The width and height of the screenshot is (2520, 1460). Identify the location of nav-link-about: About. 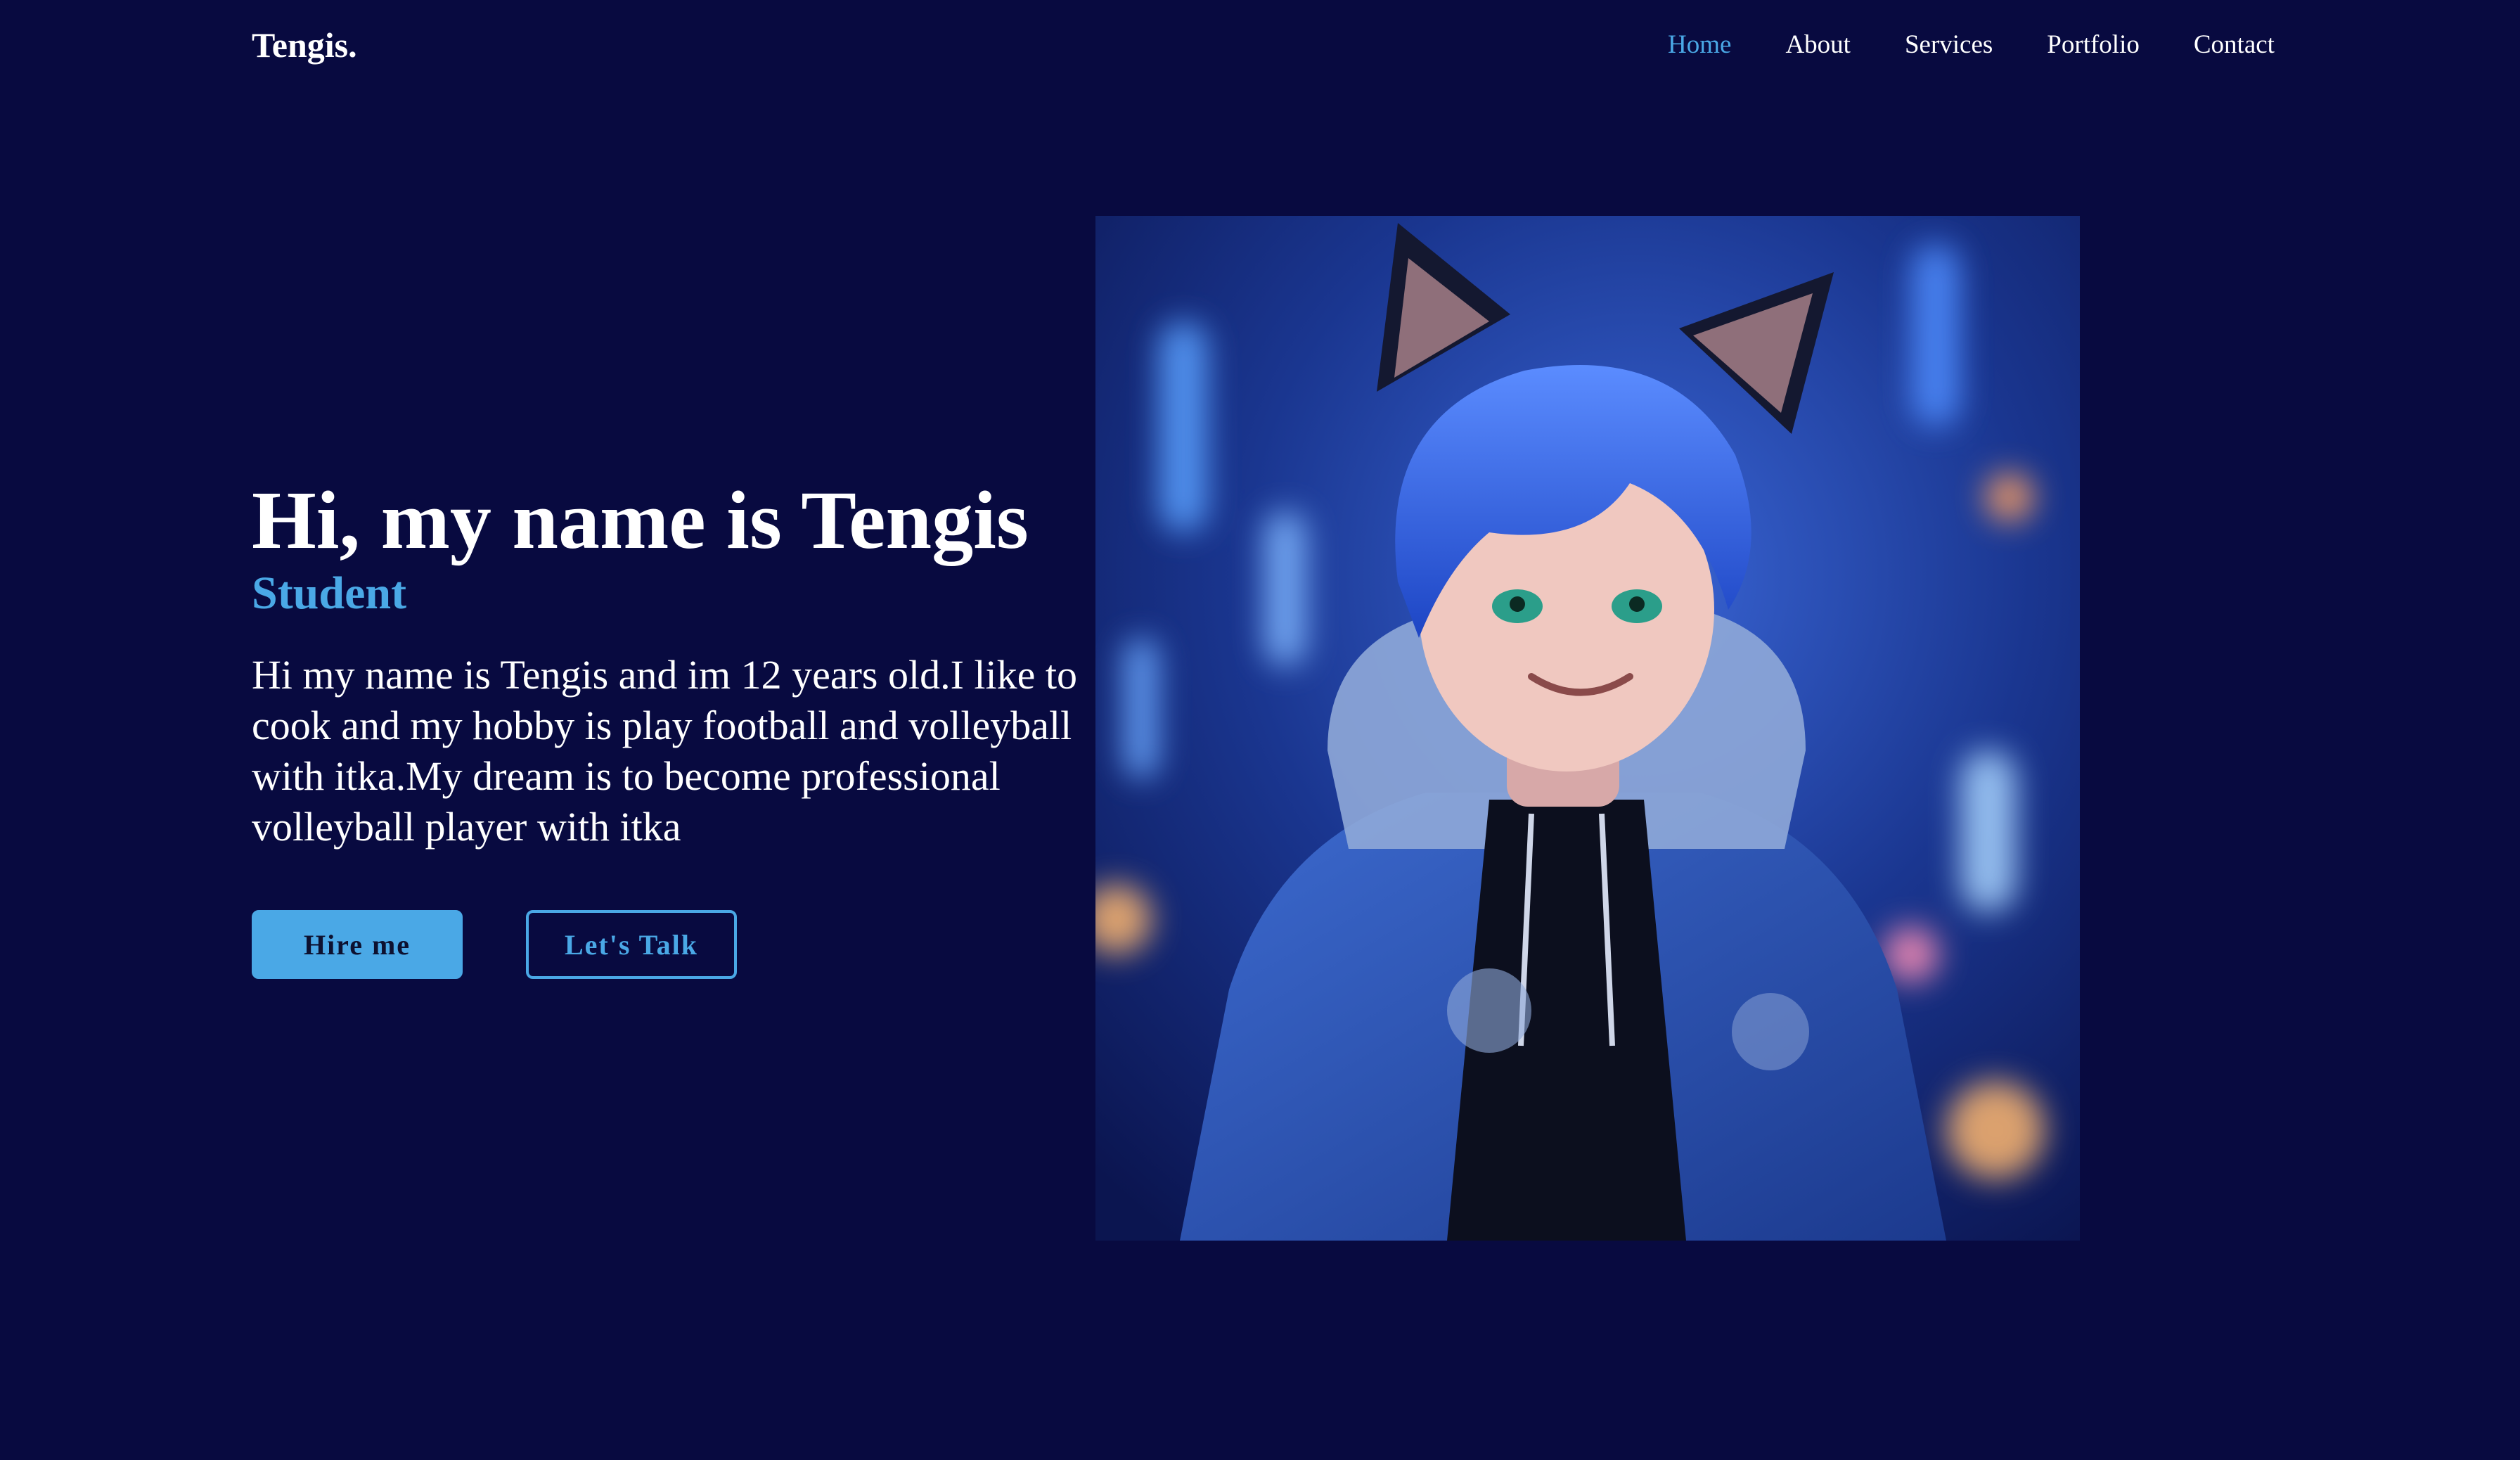
(1818, 45).